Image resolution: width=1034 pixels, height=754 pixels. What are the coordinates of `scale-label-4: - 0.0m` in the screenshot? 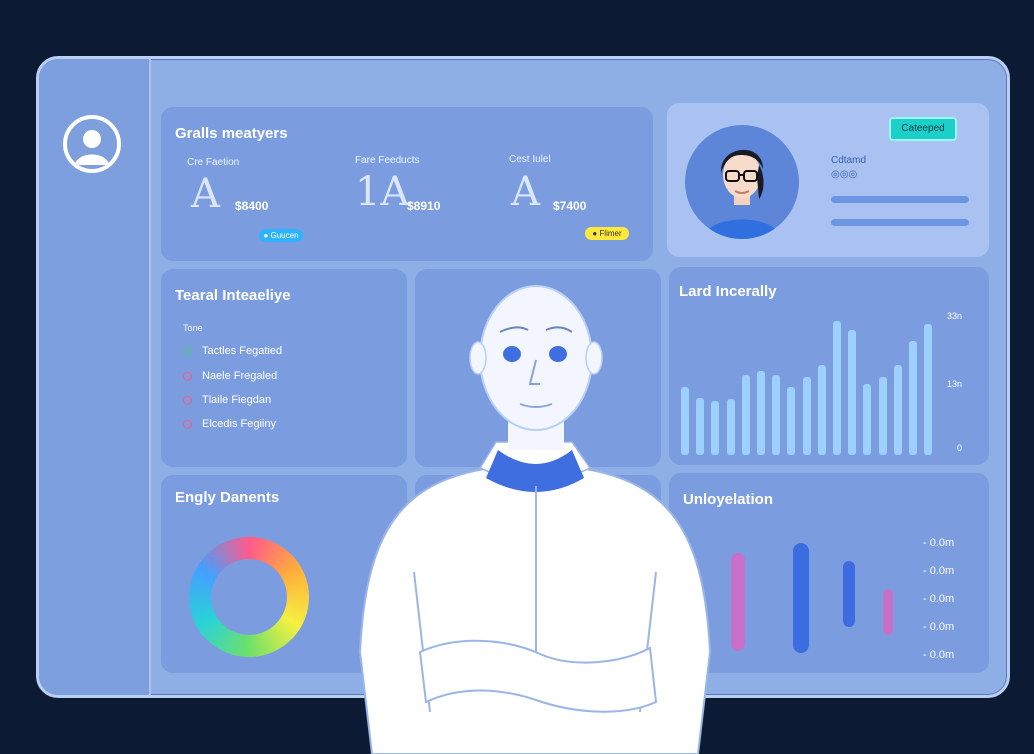 It's located at (939, 627).